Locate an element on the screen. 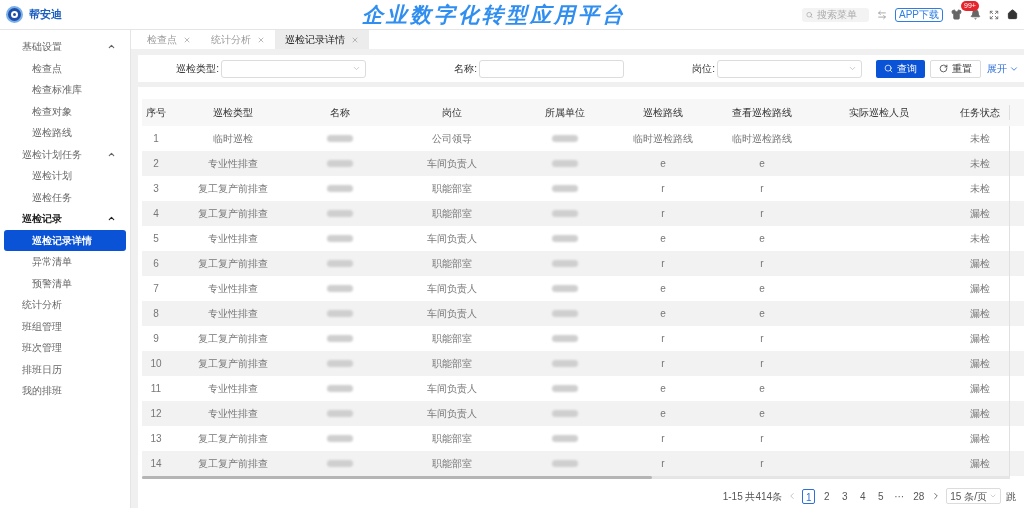 Image resolution: width=1024 pixels, height=508 pixels. sidebar-item: 统计分析 is located at coordinates (65, 305).